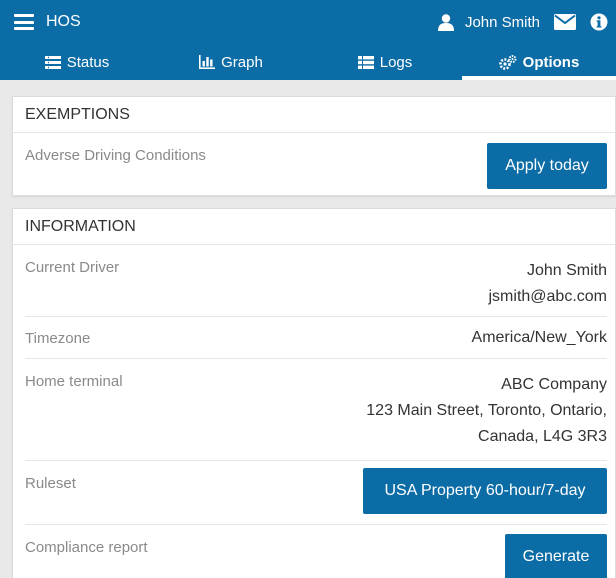  What do you see at coordinates (507, 62) in the screenshot?
I see `gears-icon` at bounding box center [507, 62].